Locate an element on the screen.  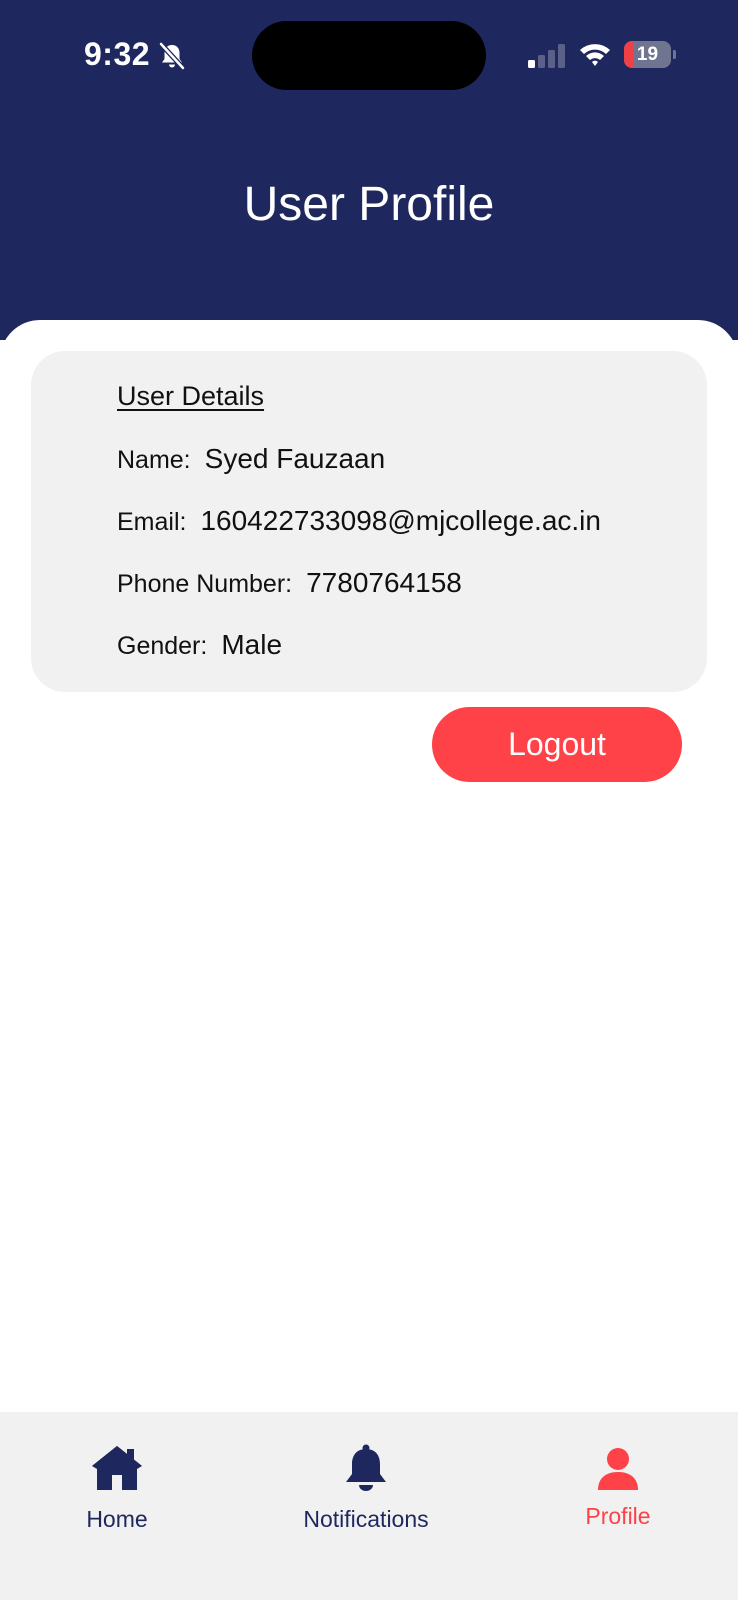
tab-bar: Home Notifications Profile is located at coordinates (369, 1506).